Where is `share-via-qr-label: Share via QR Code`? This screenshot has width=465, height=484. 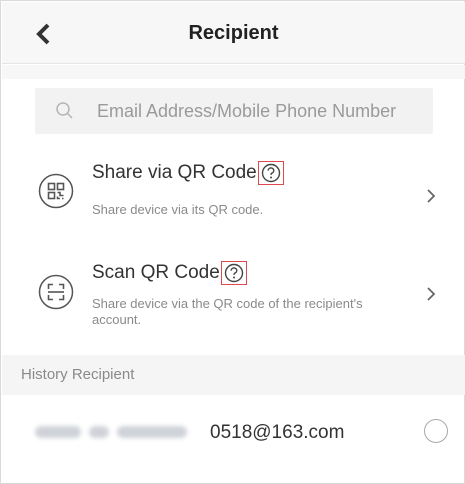 share-via-qr-label: Share via QR Code is located at coordinates (174, 173).